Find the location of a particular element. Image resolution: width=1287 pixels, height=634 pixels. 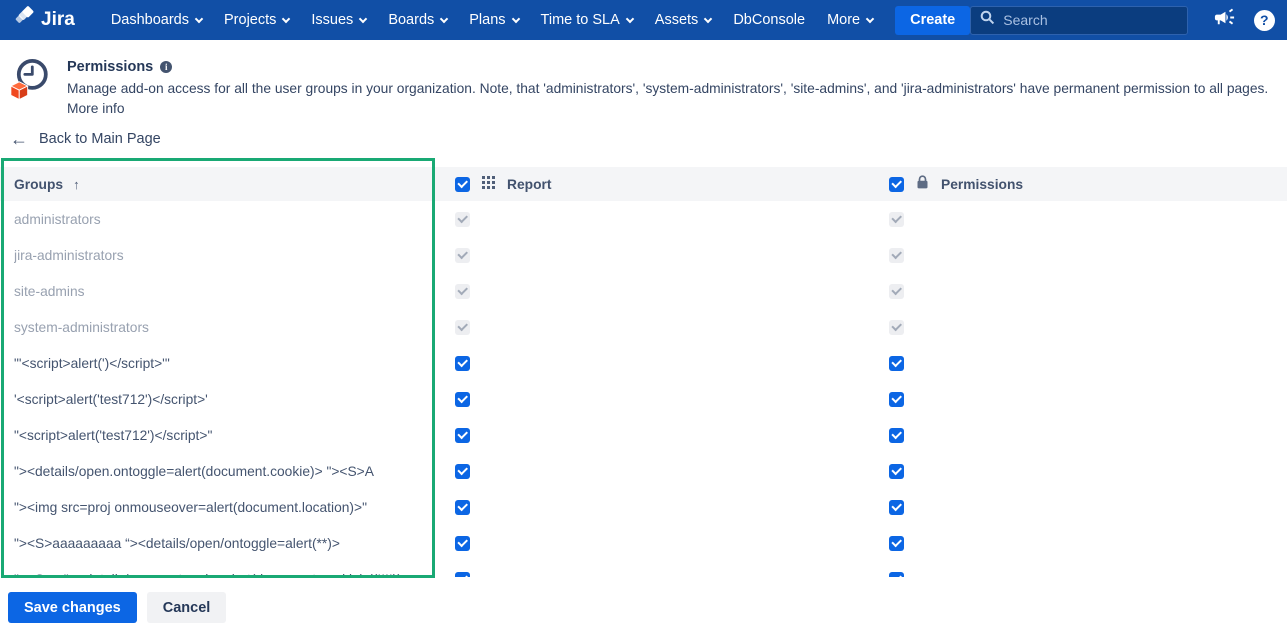

jira-logo: Jira is located at coordinates (44, 20).